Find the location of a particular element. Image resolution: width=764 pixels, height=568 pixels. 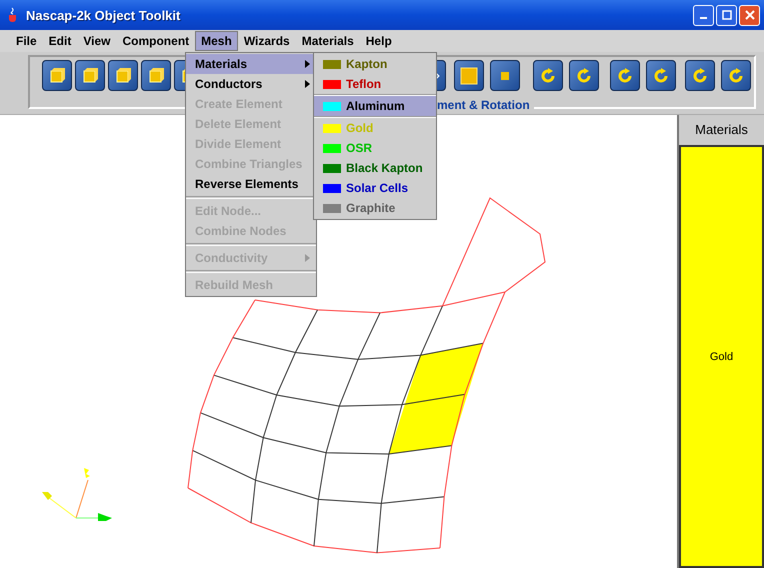

close-button is located at coordinates (749, 15).